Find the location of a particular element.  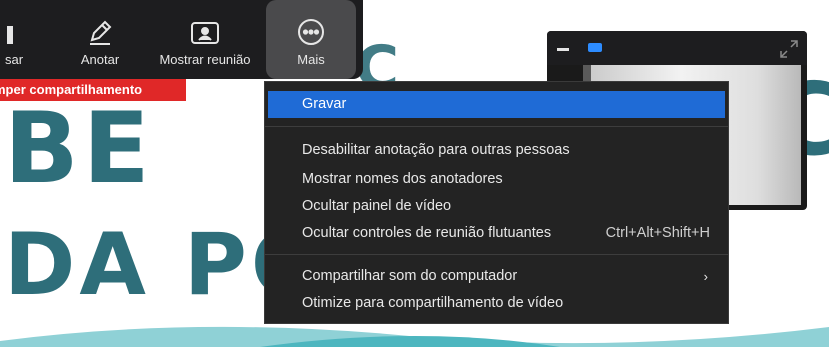

screen-icon is located at coordinates (205, 23).